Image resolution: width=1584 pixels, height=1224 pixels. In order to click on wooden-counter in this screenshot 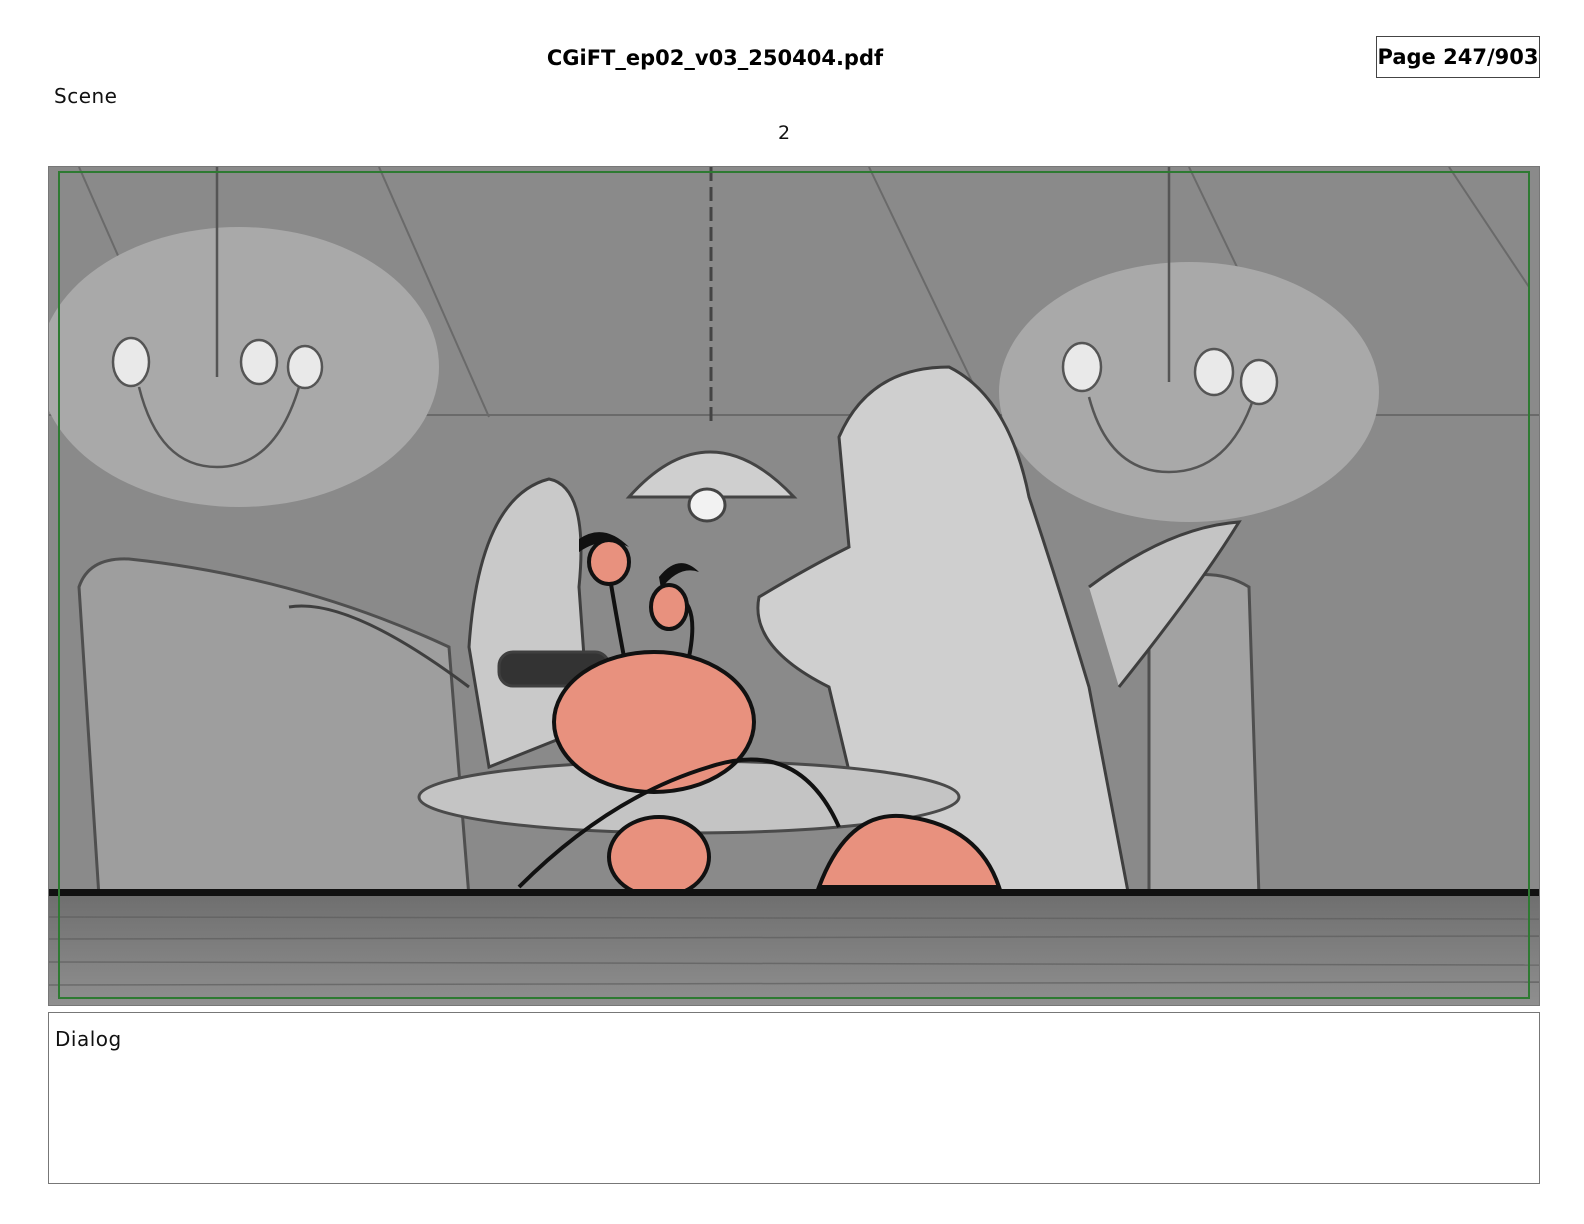, I will do `click(794, 950)`.